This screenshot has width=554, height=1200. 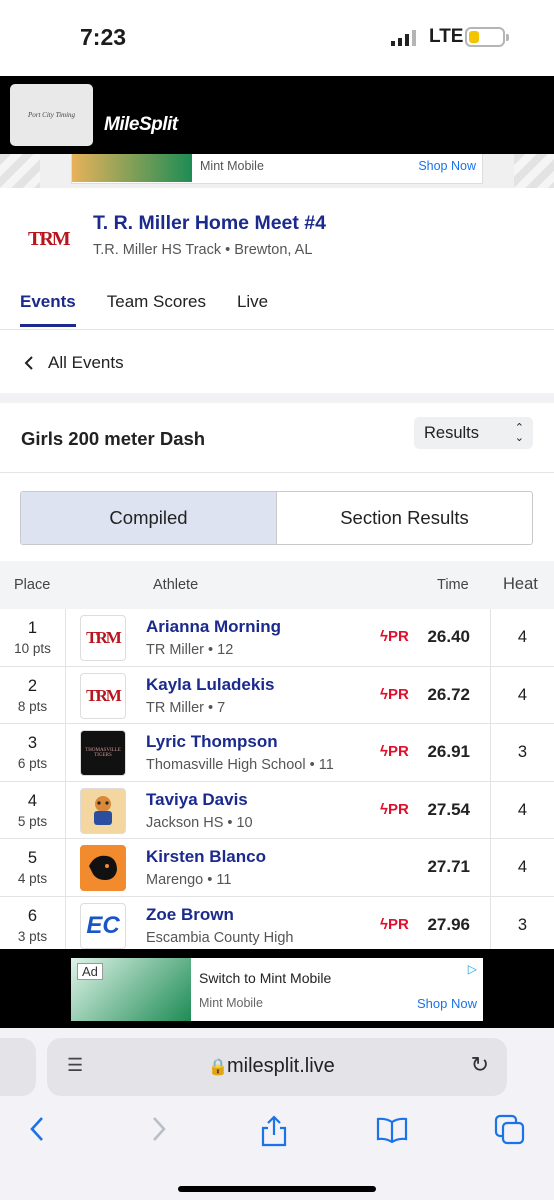 What do you see at coordinates (212, 742) in the screenshot?
I see `athlete-name: Lyric Thompson` at bounding box center [212, 742].